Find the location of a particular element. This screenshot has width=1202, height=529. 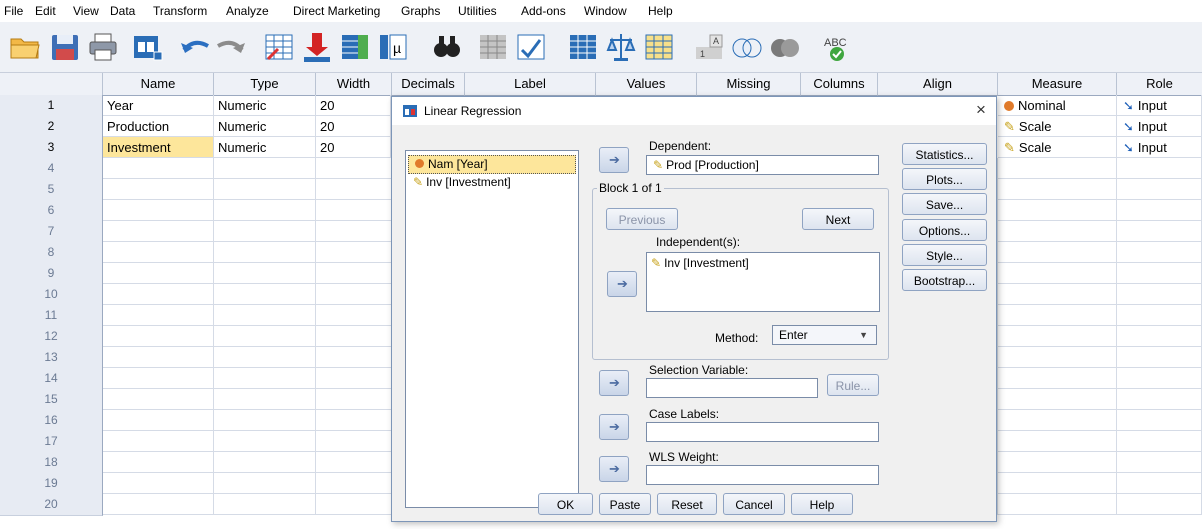

dialog-recall-icon is located at coordinates (147, 47).